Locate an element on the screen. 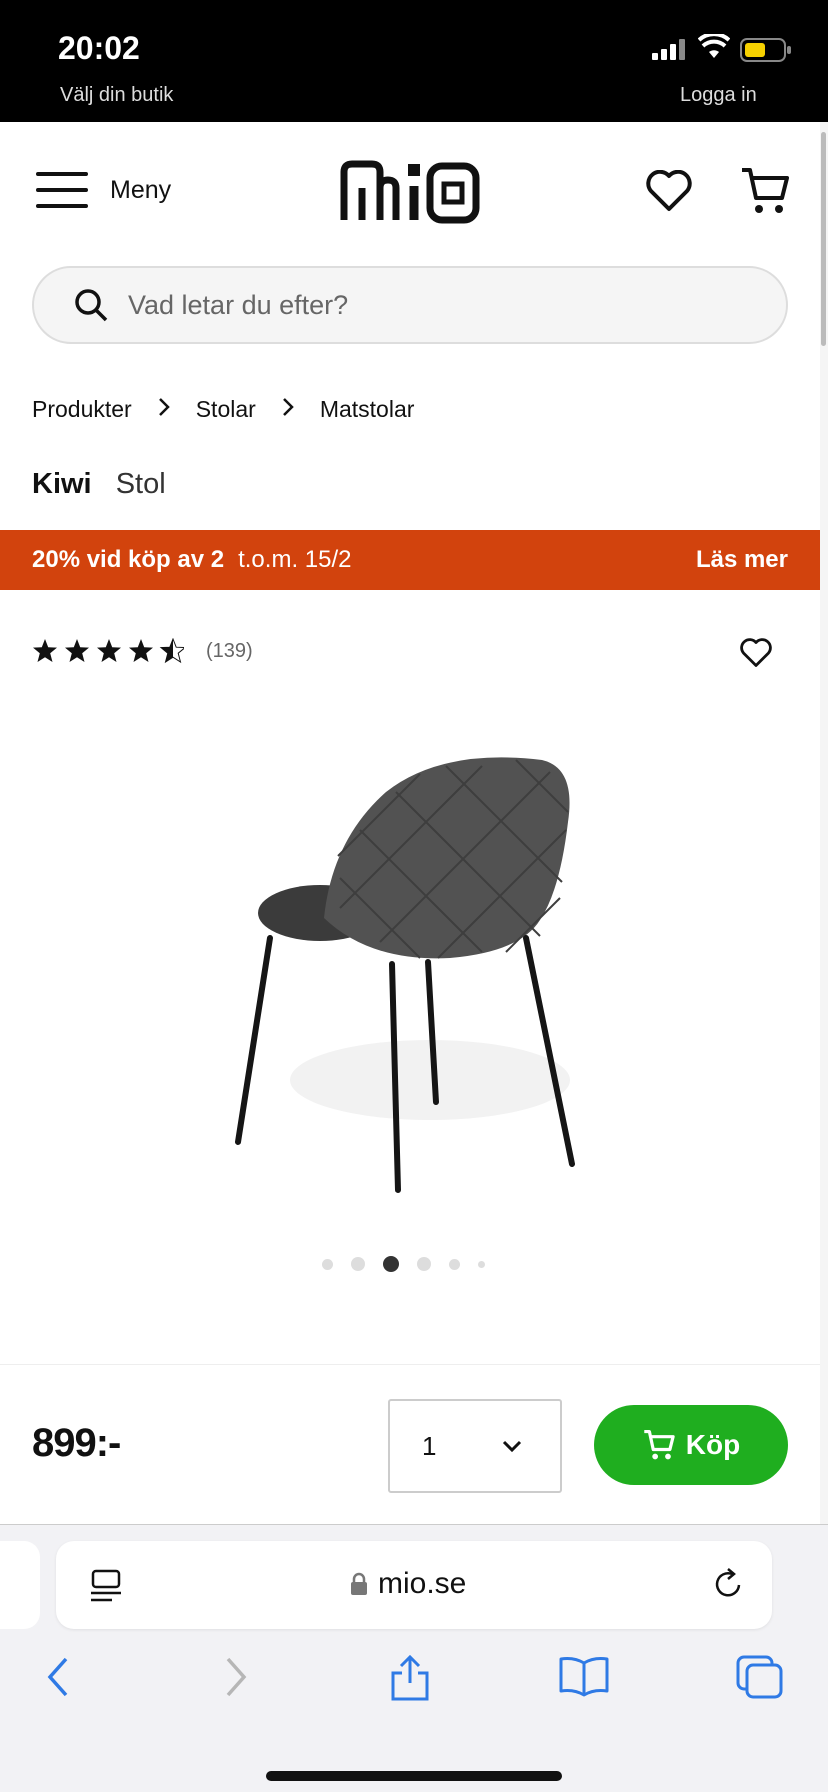  chevron-down-icon is located at coordinates (512, 1446).